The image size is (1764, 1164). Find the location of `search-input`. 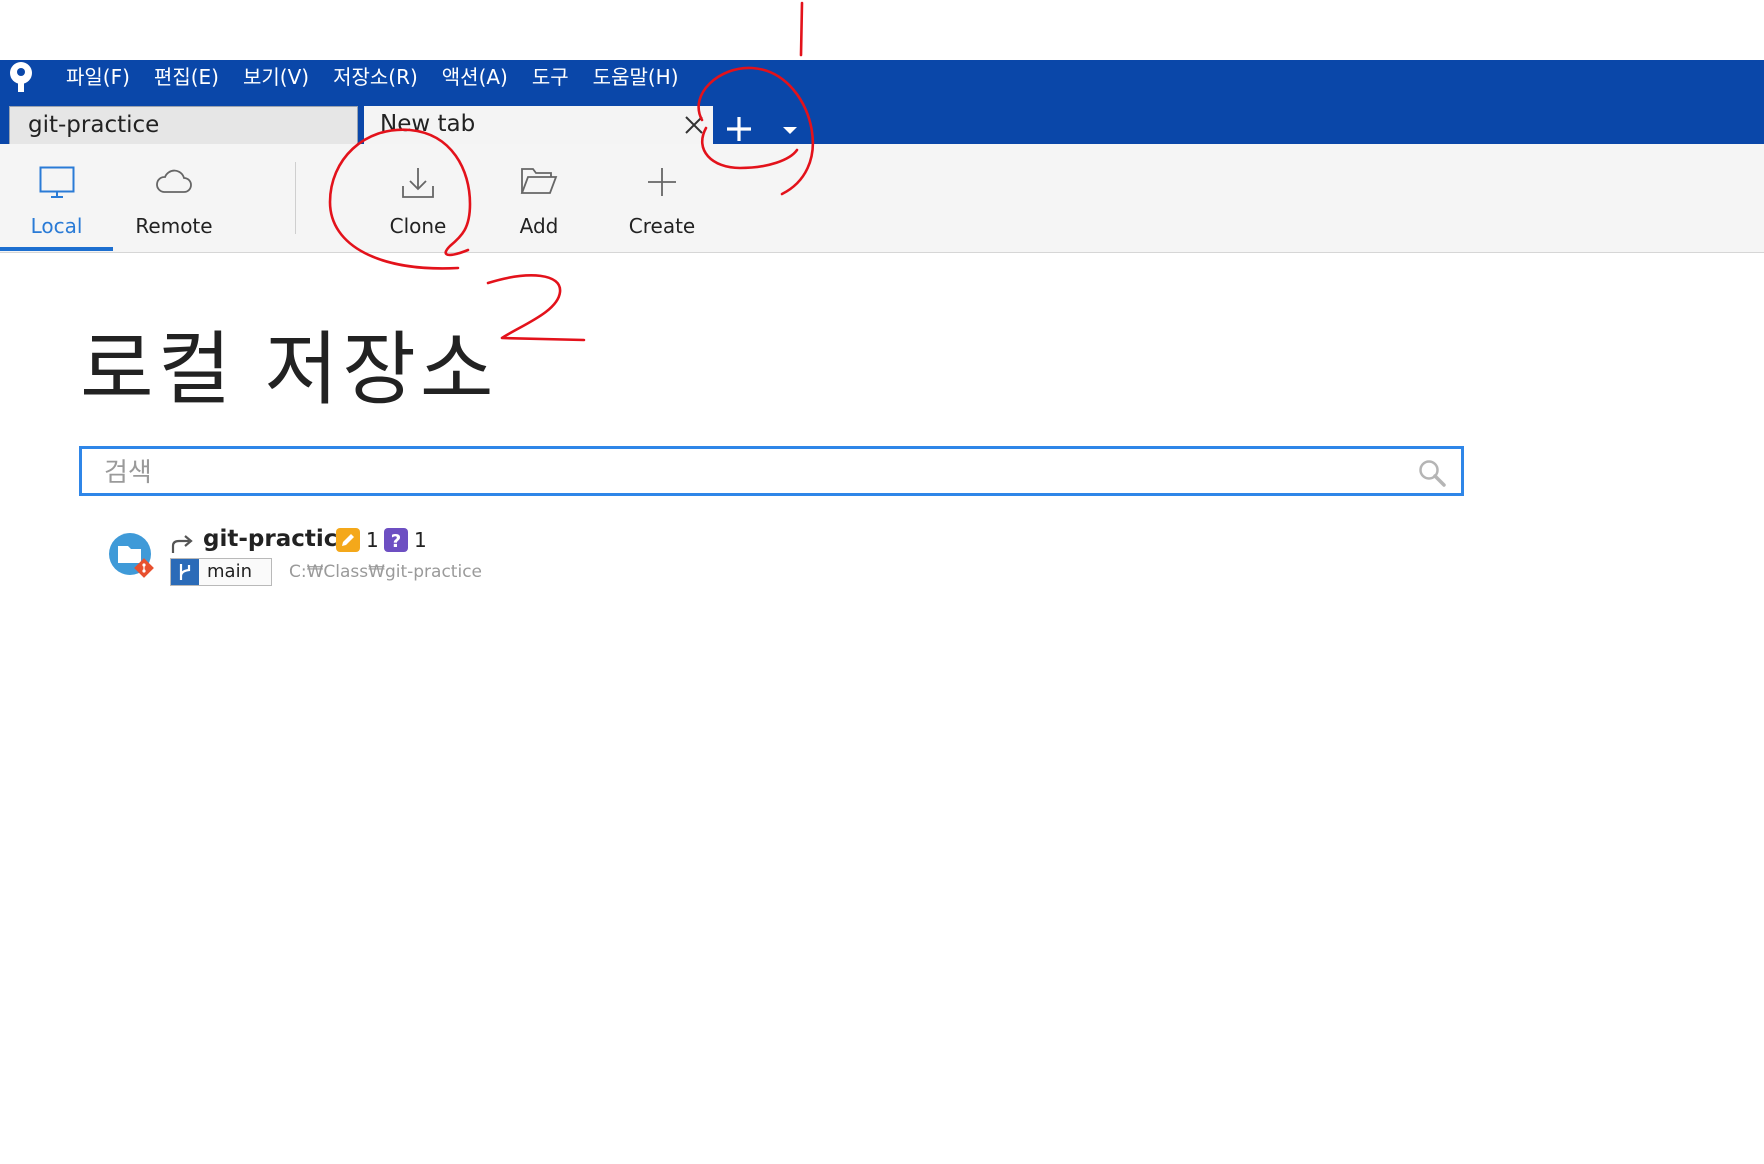

search-input is located at coordinates (744, 473).